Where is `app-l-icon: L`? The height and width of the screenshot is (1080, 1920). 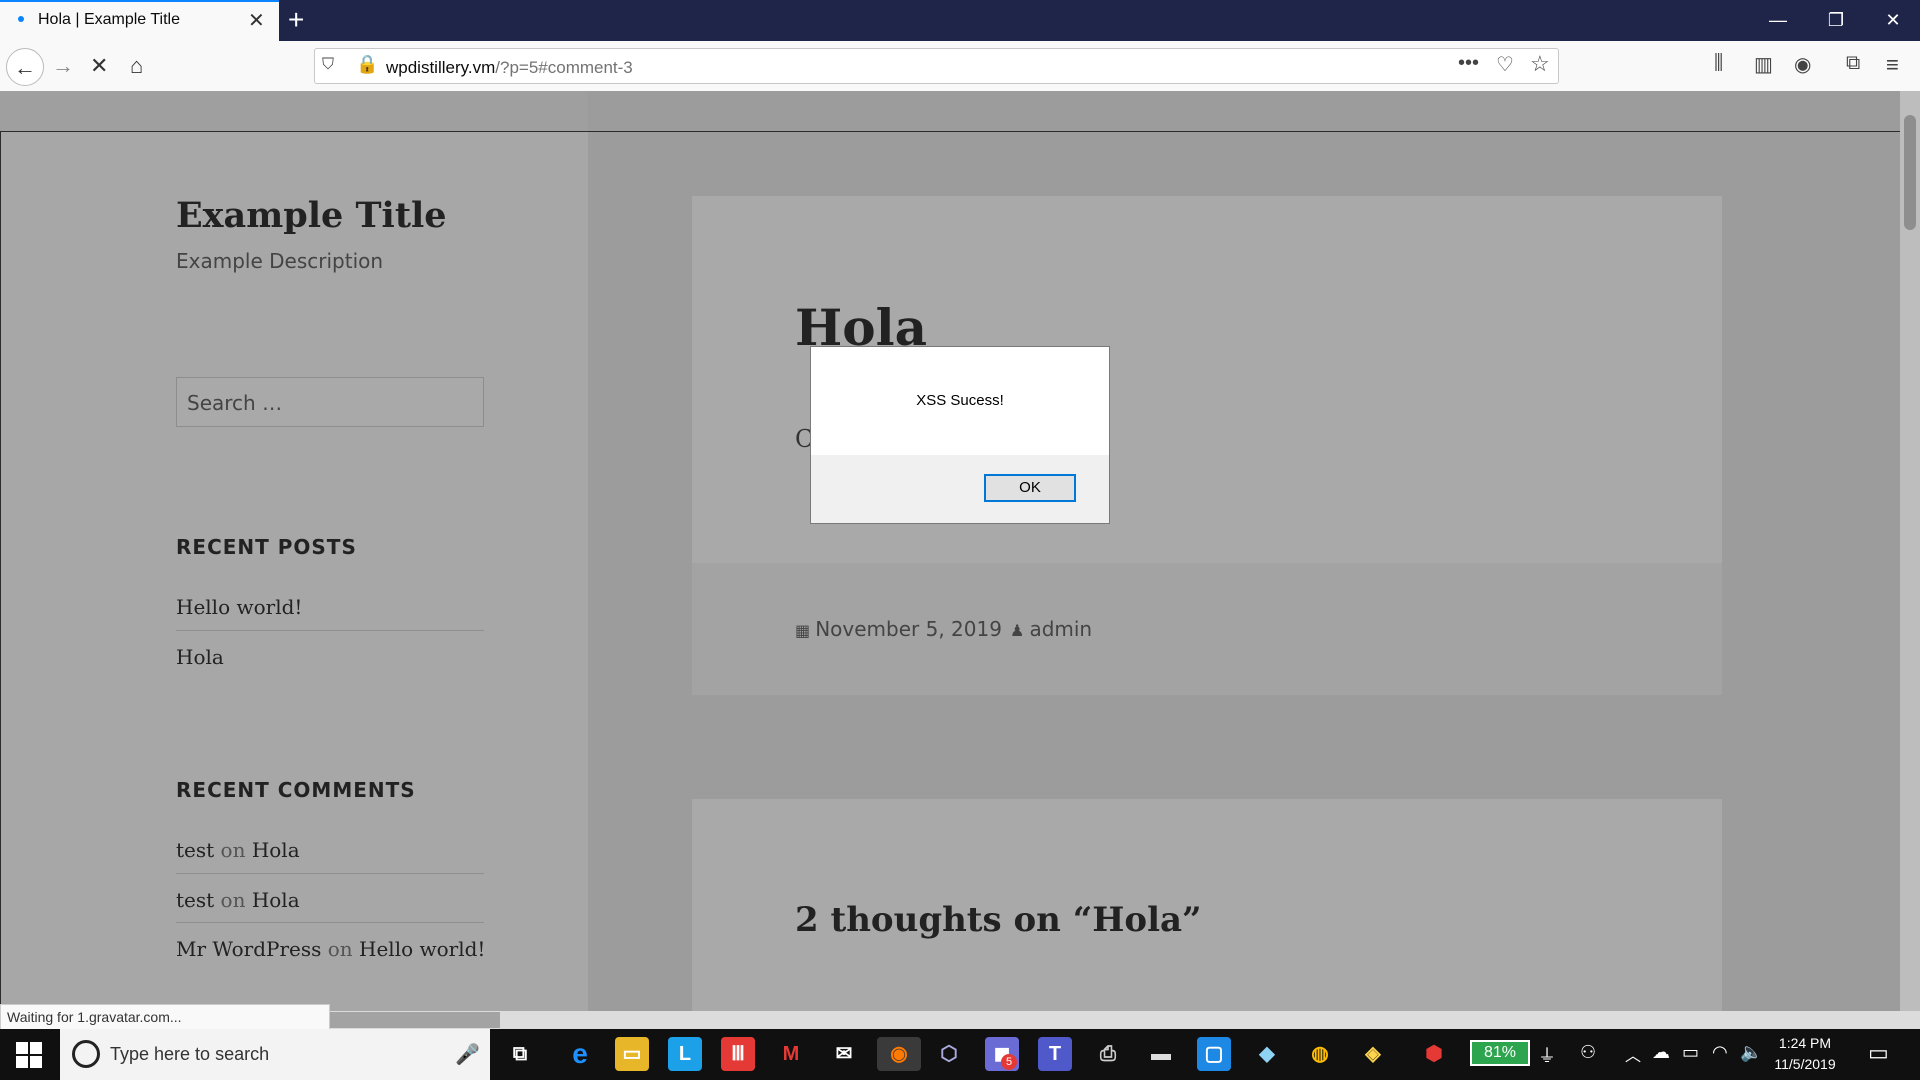
app-l-icon: L is located at coordinates (685, 1054).